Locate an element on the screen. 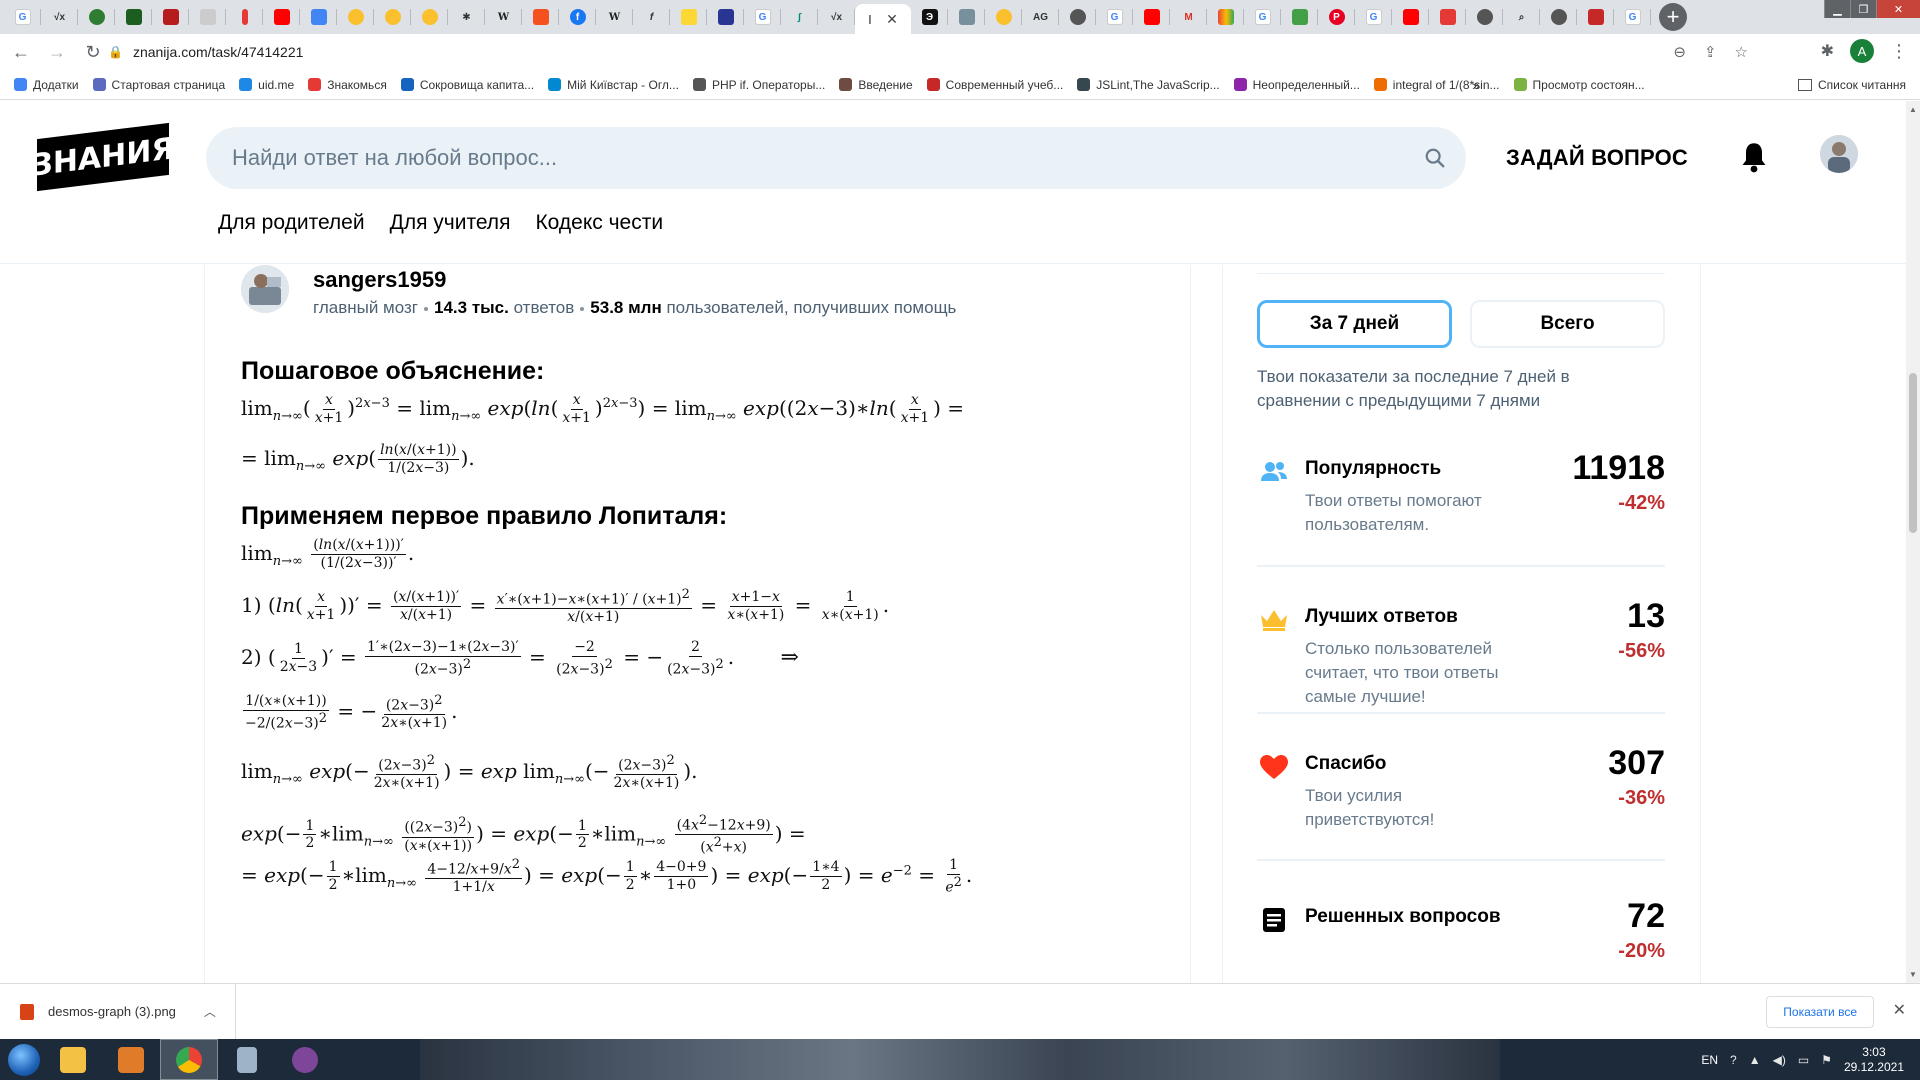  close-tab-icon: ✕ is located at coordinates (892, 19).